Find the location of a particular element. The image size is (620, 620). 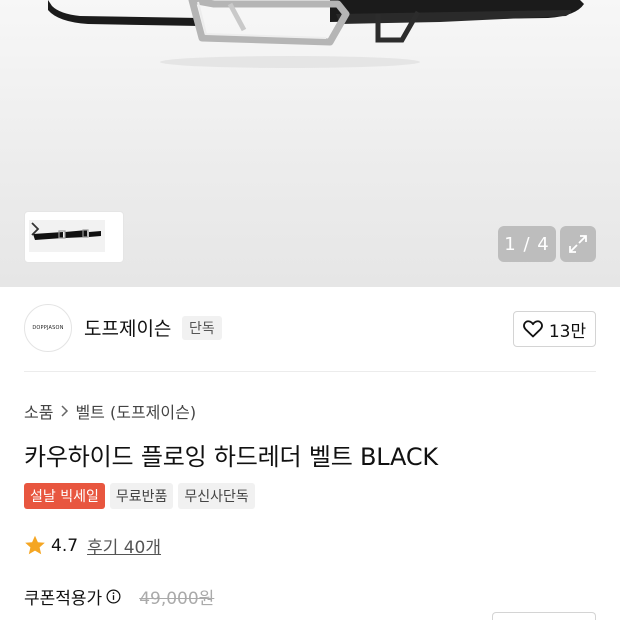

brand-logo: DOPPJASON is located at coordinates (48, 328).